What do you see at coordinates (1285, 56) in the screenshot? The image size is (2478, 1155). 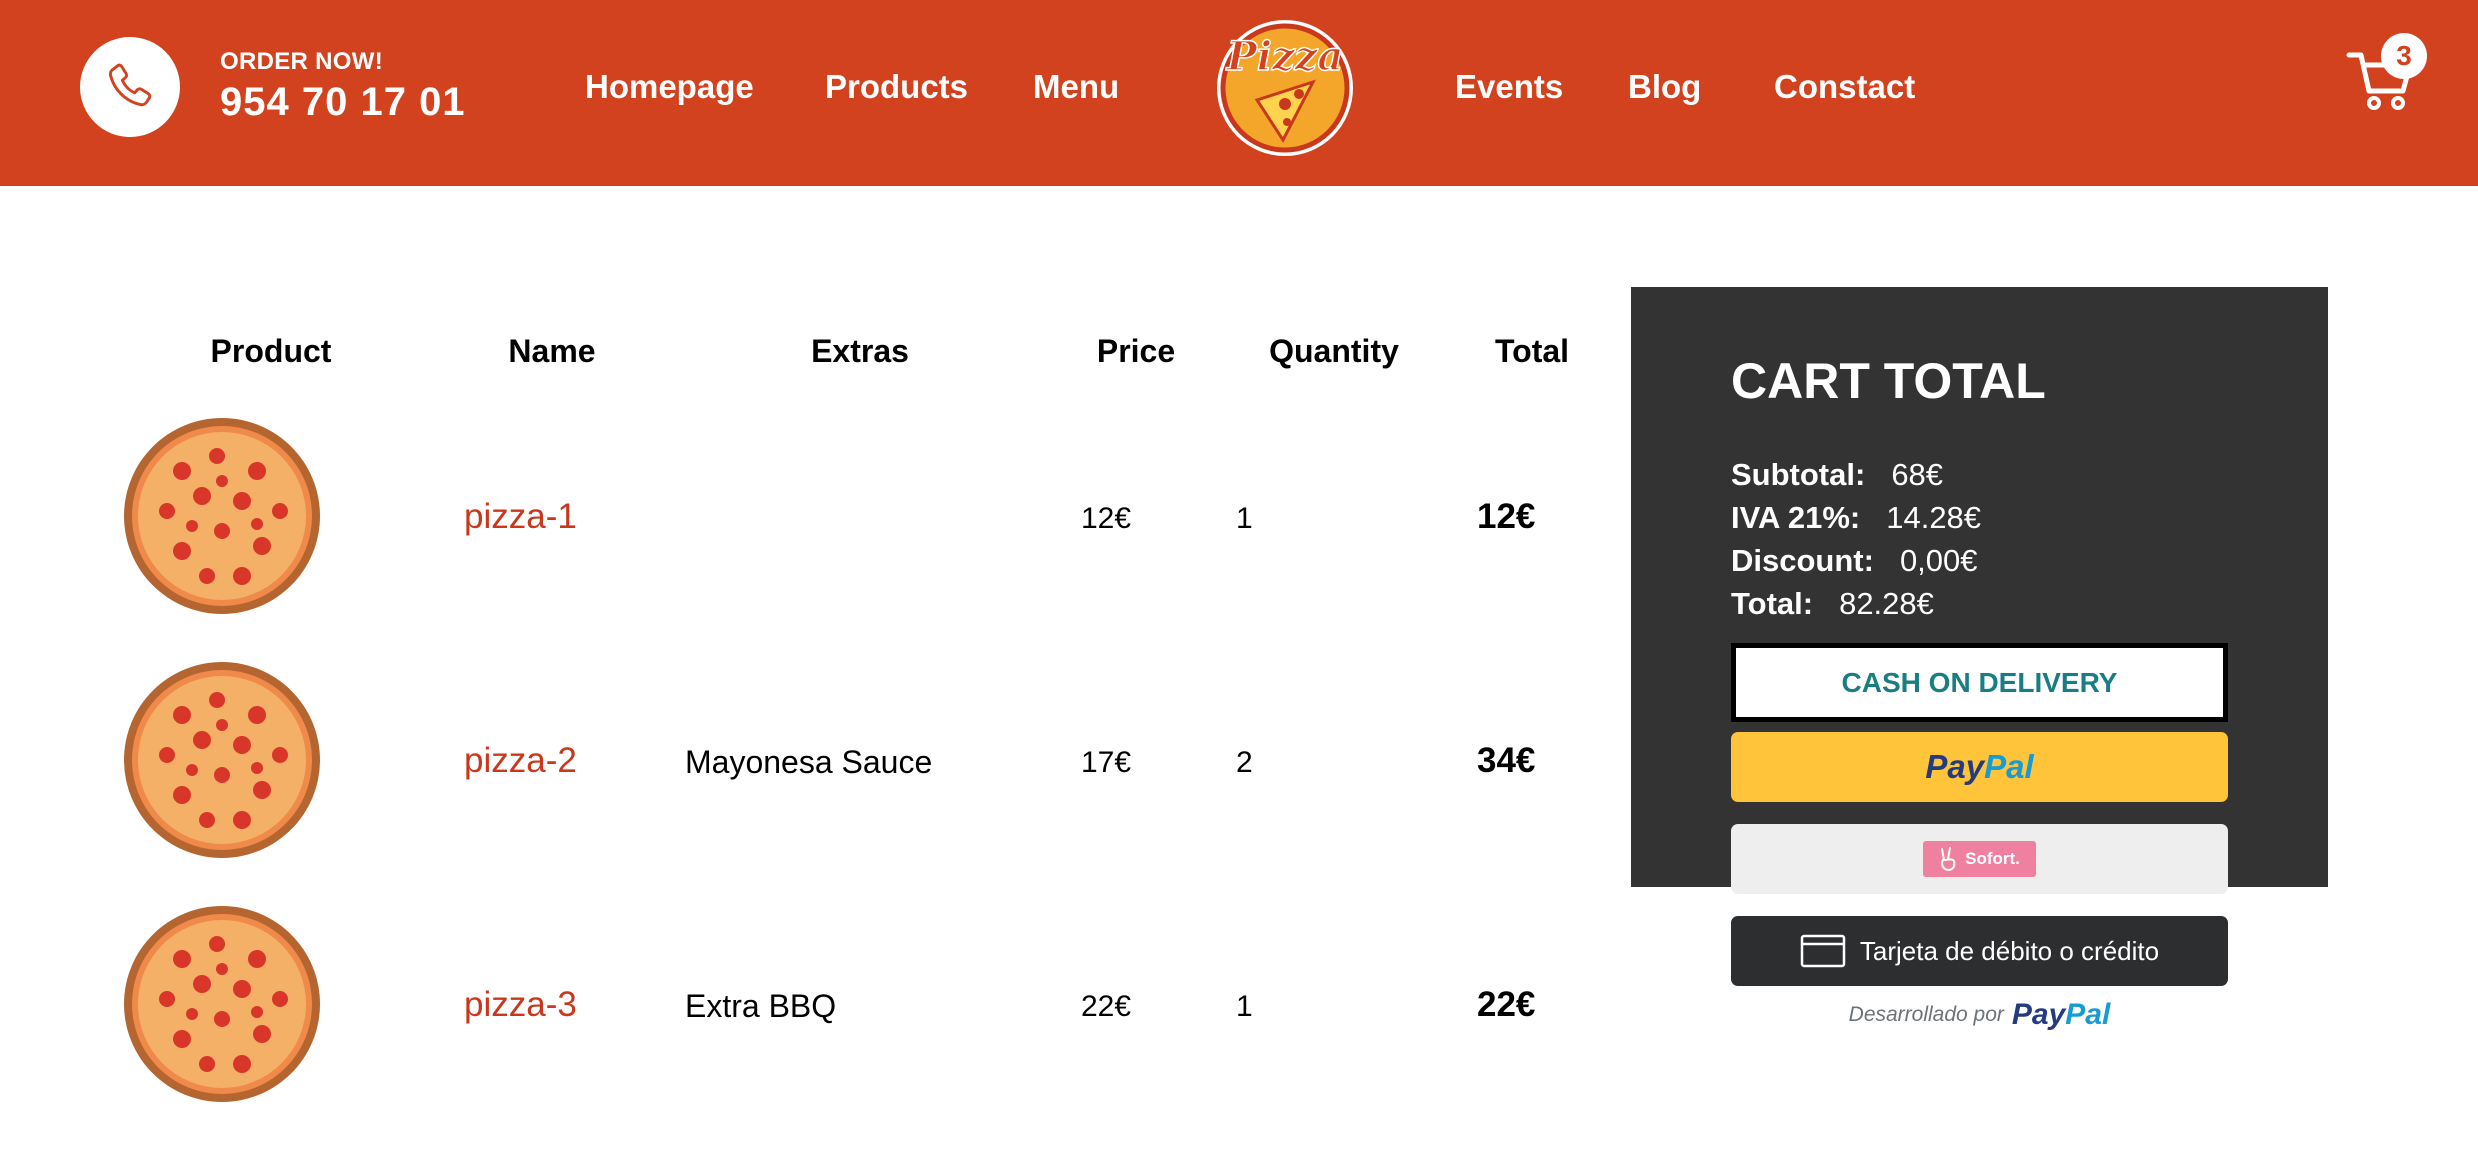 I see `logo-text: Pizza` at bounding box center [1285, 56].